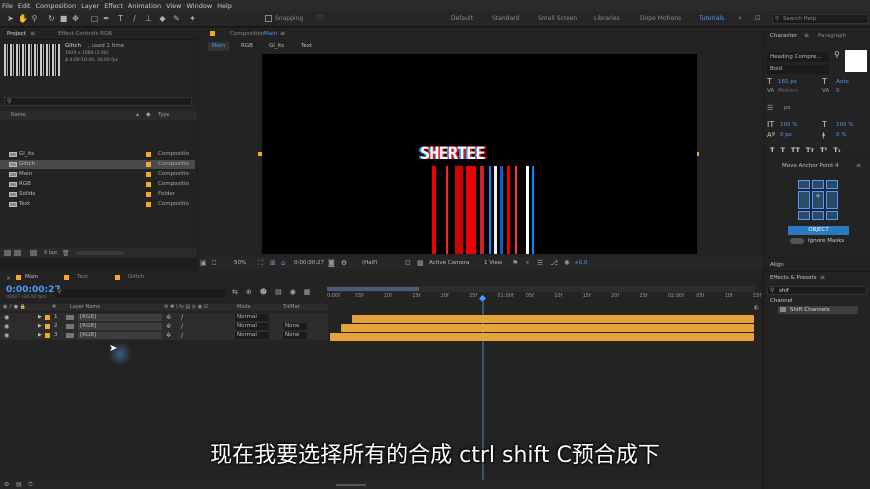  What do you see at coordinates (820, 19) in the screenshot?
I see `search-help-input: ⚲ Search Help` at bounding box center [820, 19].